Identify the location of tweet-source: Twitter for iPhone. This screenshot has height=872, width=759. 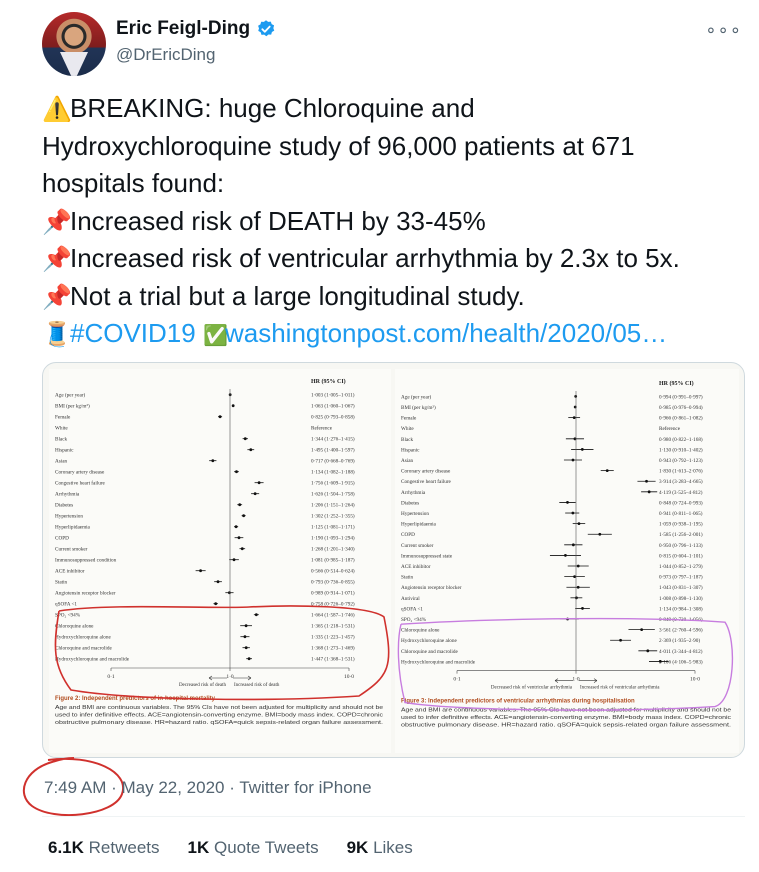
(305, 787).